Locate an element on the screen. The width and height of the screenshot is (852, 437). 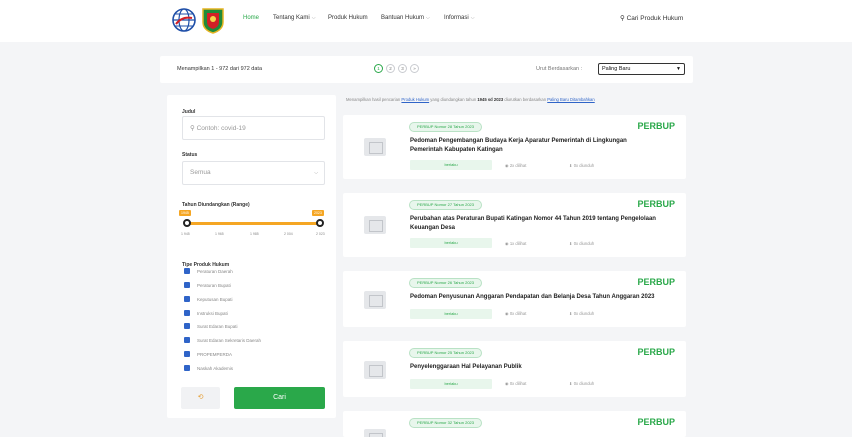
reset-filter-button: ⟲ is located at coordinates (200, 398).